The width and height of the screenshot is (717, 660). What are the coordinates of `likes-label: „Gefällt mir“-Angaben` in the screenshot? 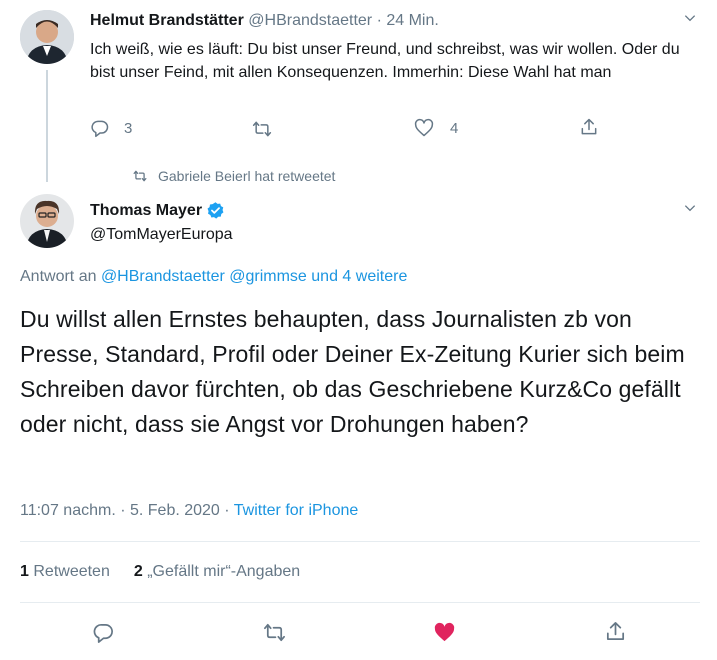 It's located at (224, 571).